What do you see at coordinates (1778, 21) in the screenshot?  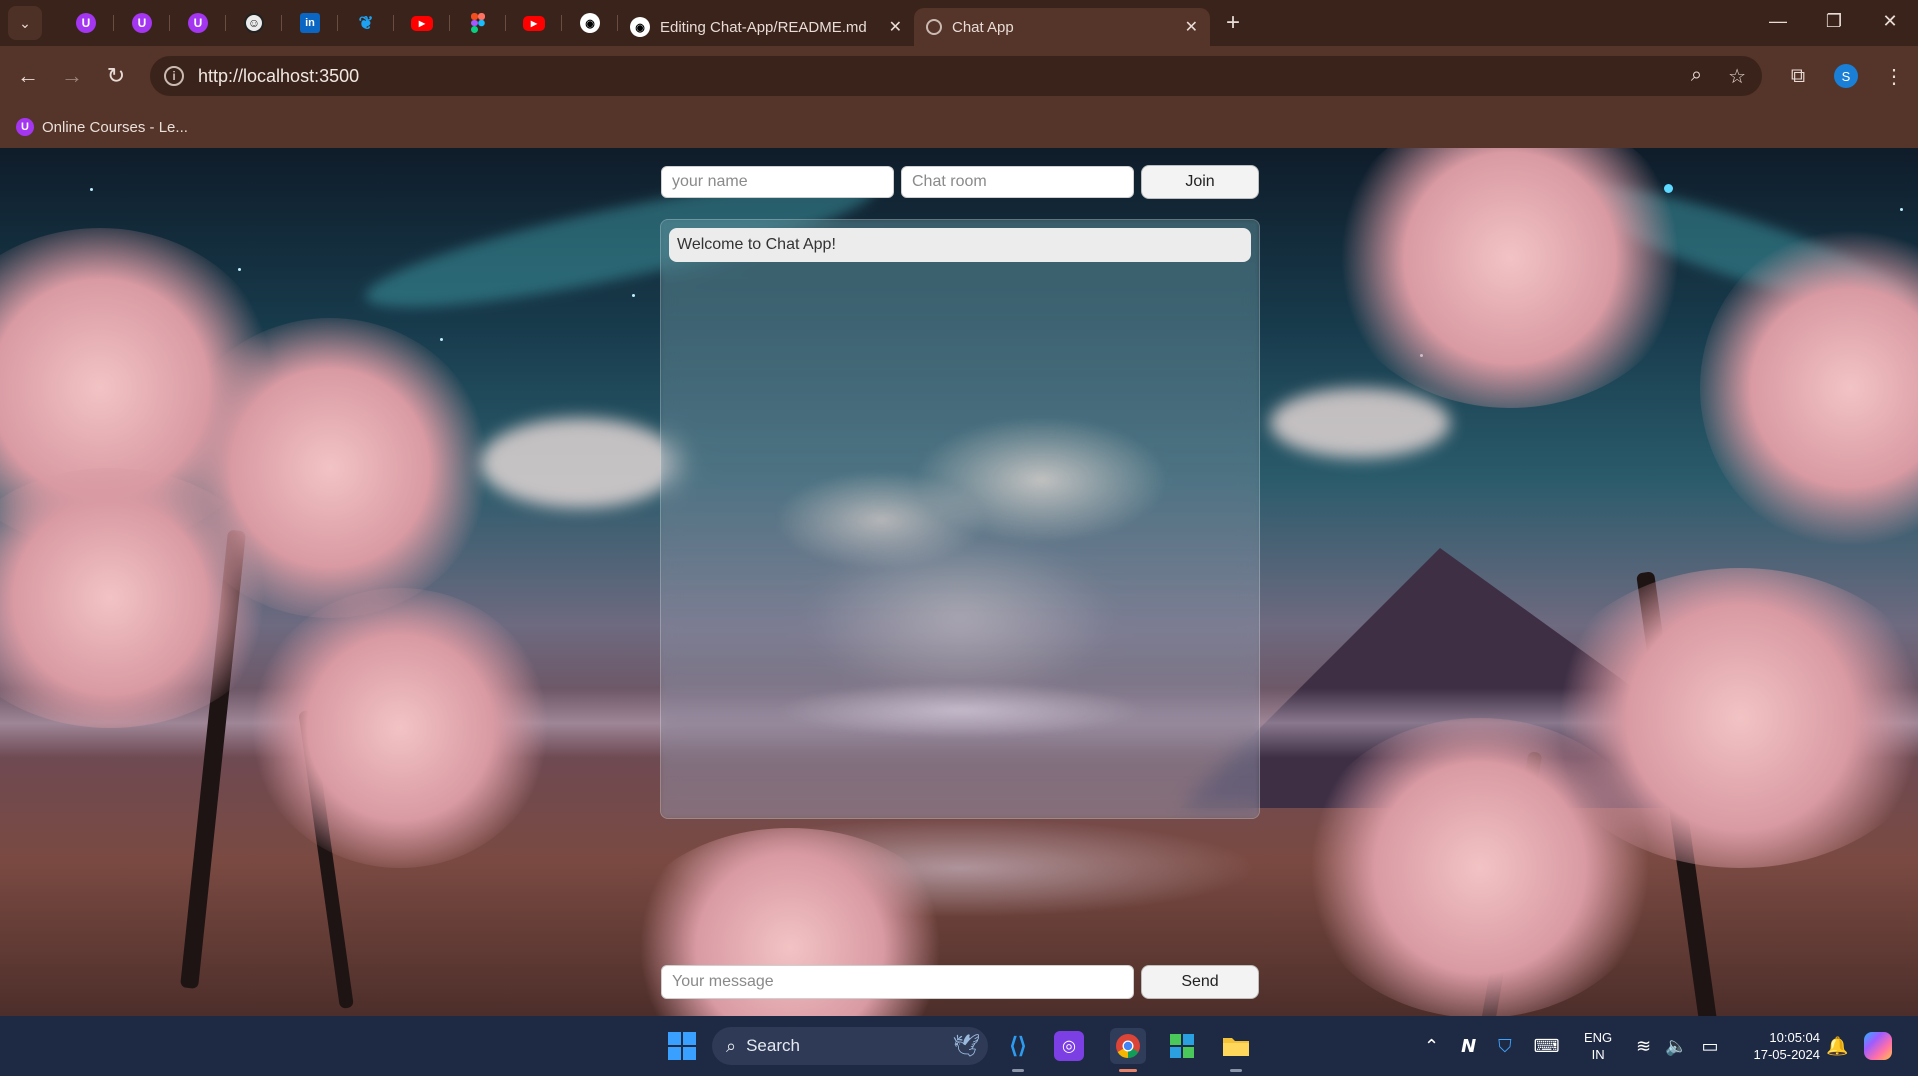 I see `minimize-button: —` at bounding box center [1778, 21].